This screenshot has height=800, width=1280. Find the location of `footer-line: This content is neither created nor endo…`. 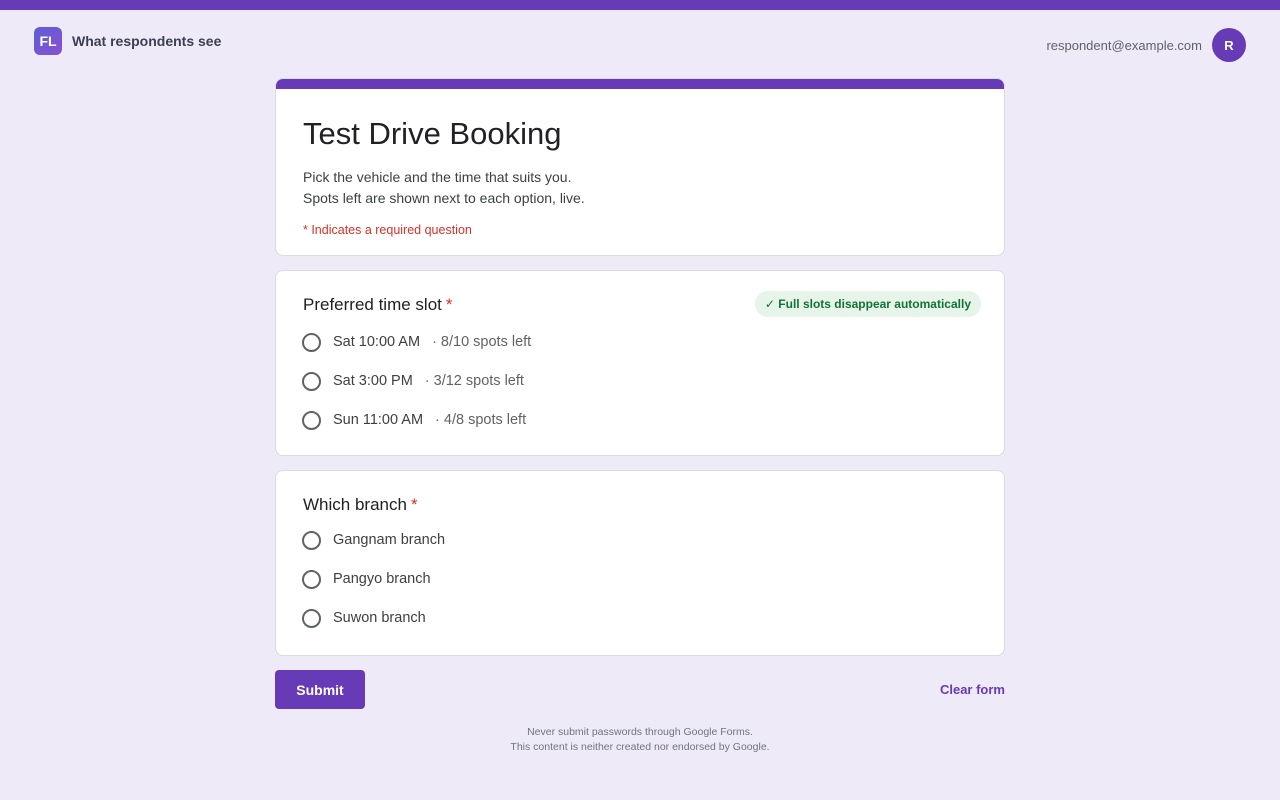

footer-line: This content is neither created nor endo… is located at coordinates (640, 747).